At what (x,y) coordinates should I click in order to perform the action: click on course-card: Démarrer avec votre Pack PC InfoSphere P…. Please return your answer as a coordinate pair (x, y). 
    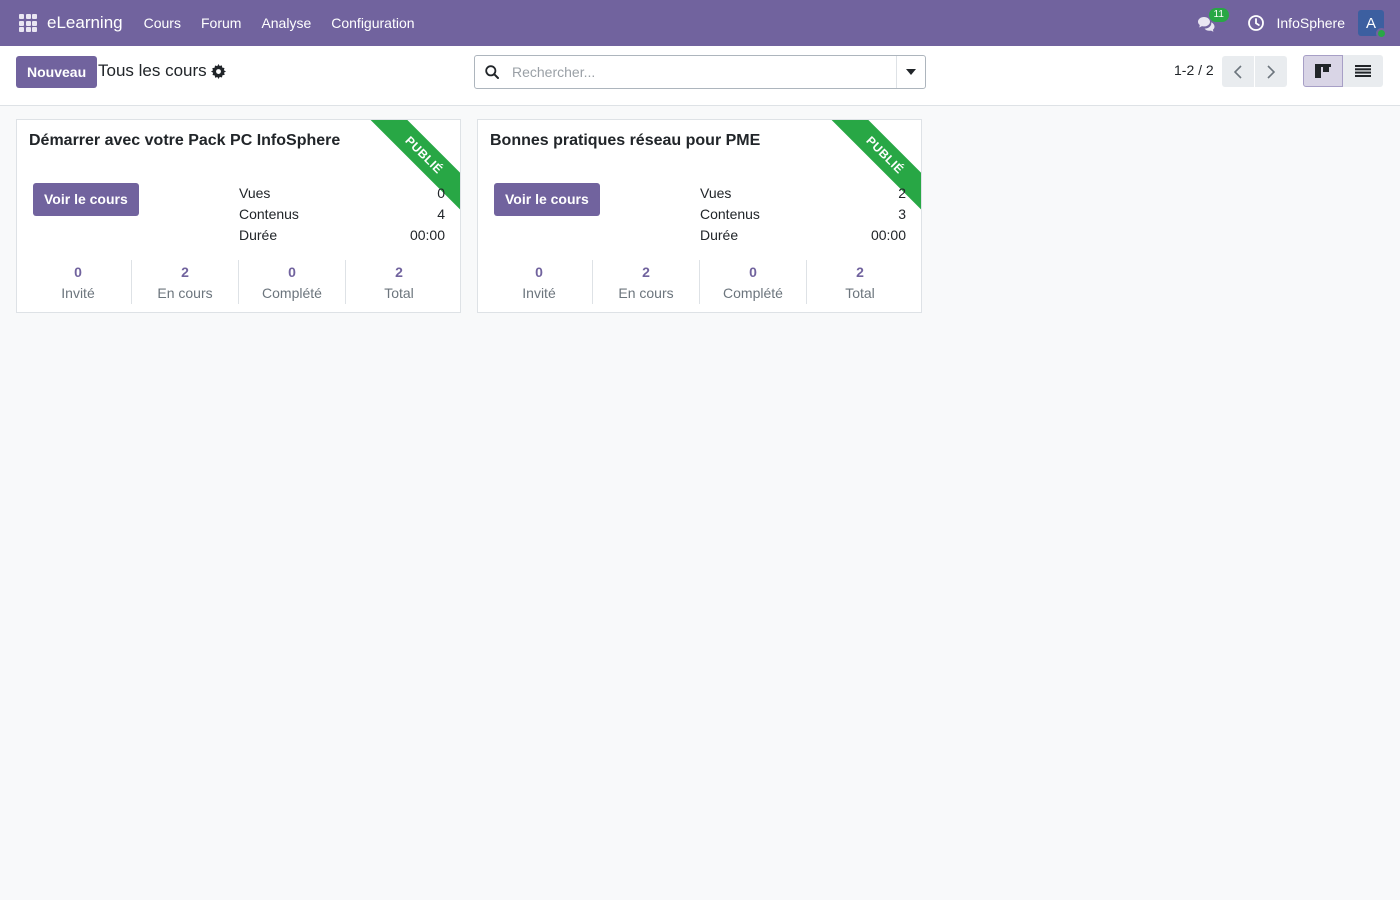
    Looking at the image, I should click on (238, 216).